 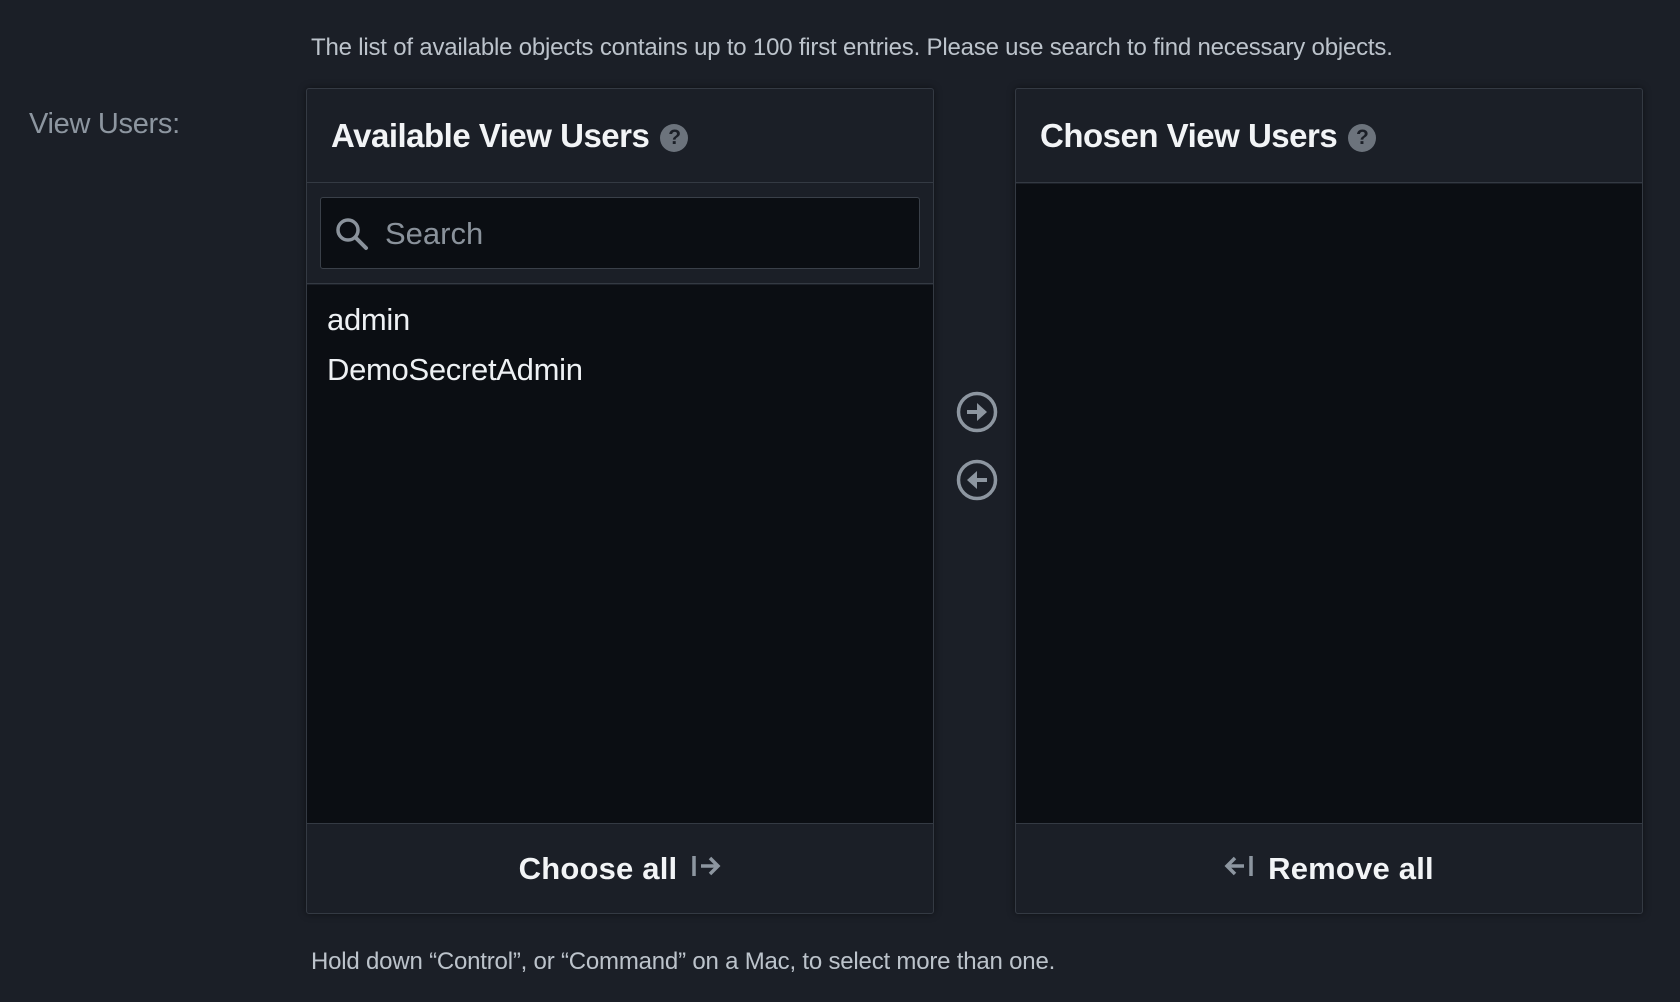 I want to click on available-view-users-title: Available View Users, so click(x=490, y=135).